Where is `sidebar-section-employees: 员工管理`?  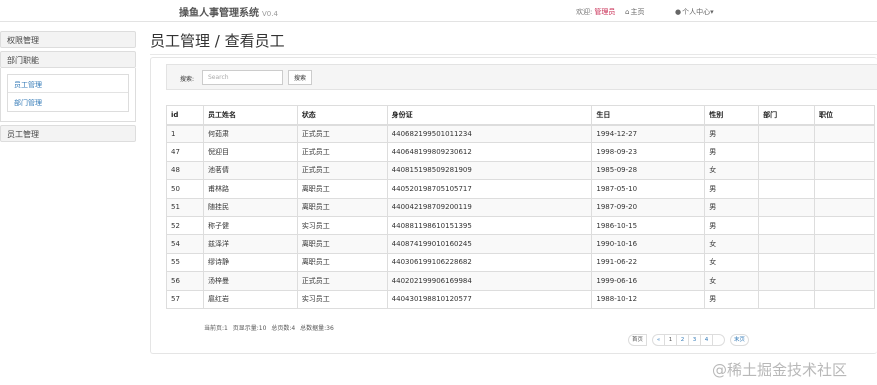 sidebar-section-employees: 员工管理 is located at coordinates (68, 133).